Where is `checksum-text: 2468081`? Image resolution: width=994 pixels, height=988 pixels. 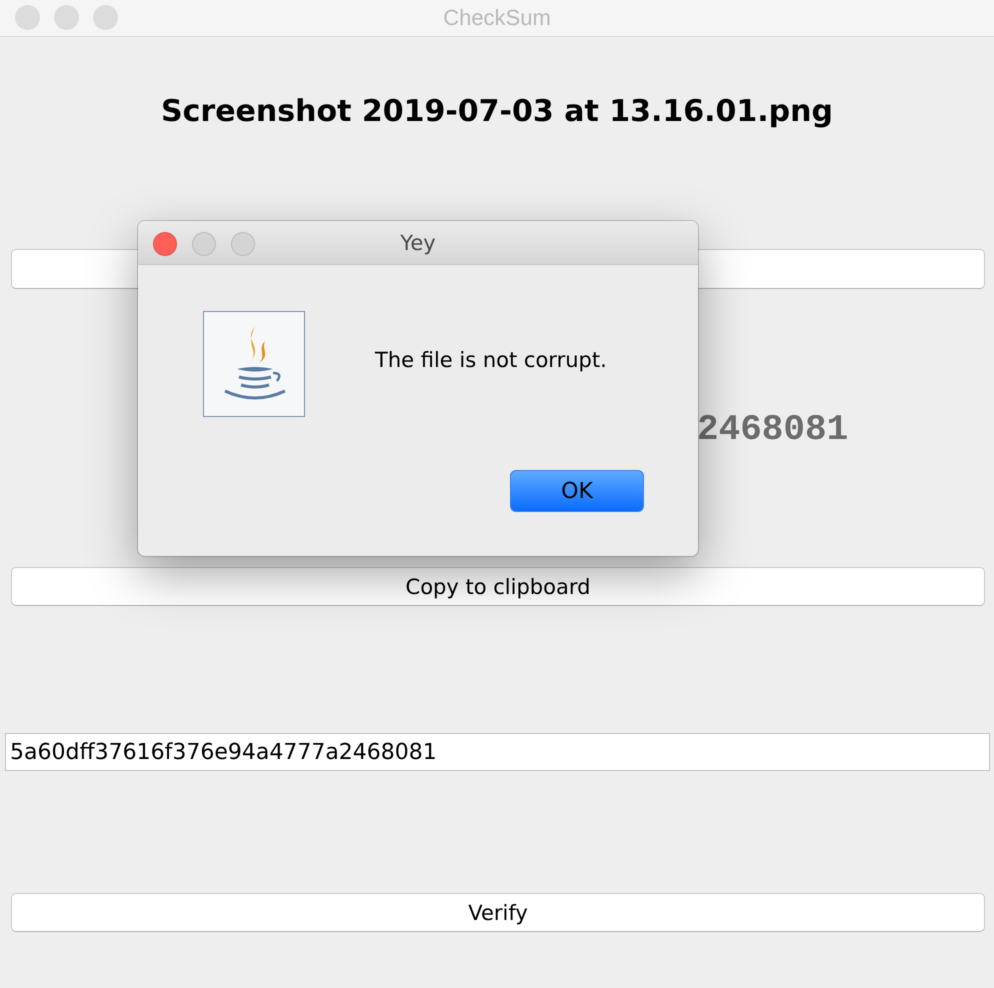
checksum-text: 2468081 is located at coordinates (772, 429).